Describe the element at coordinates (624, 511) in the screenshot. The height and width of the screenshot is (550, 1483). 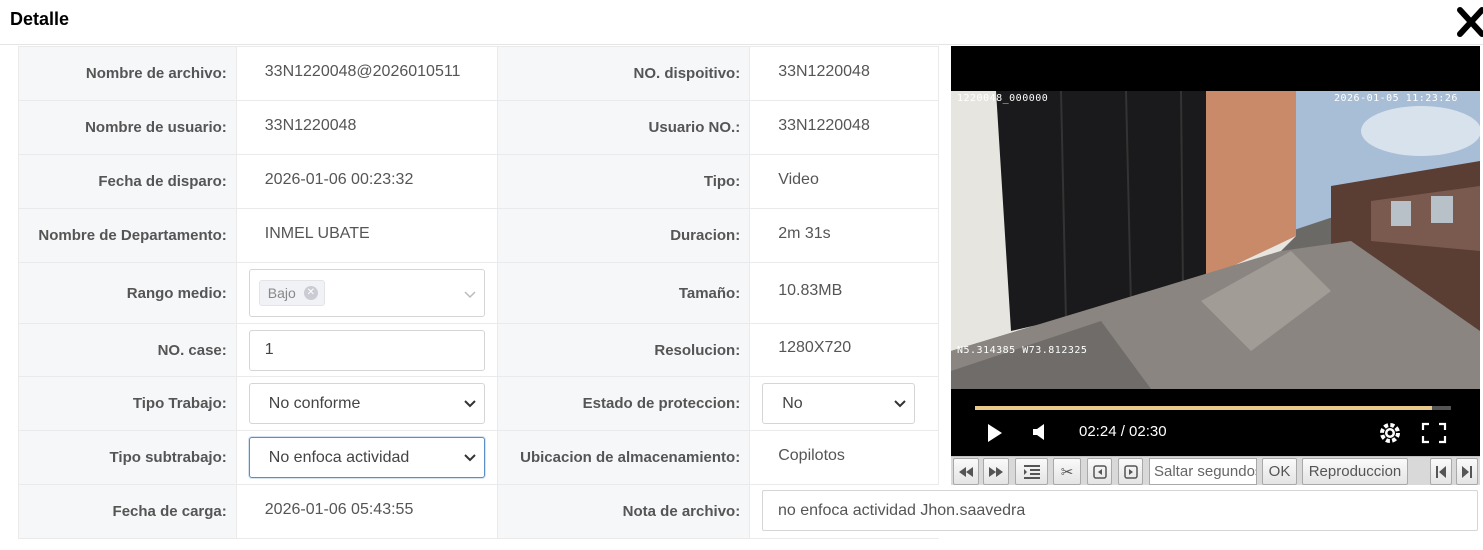
I see `note-label: Nota de archivo:` at that location.